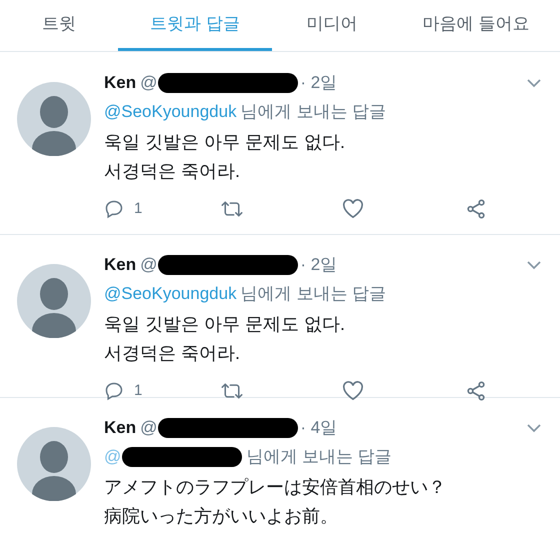 This screenshot has height=560, width=560. Describe the element at coordinates (221, 516) in the screenshot. I see `tweet-text: 病院いった方がいいよお前。` at that location.